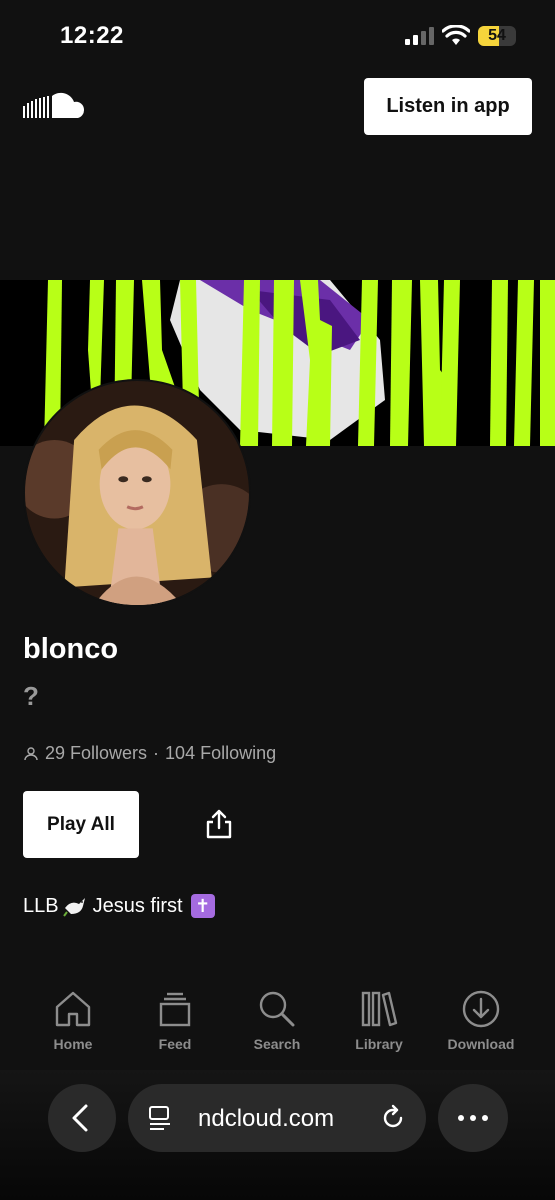 The height and width of the screenshot is (1200, 555). I want to click on tab-home: Home, so click(73, 1016).